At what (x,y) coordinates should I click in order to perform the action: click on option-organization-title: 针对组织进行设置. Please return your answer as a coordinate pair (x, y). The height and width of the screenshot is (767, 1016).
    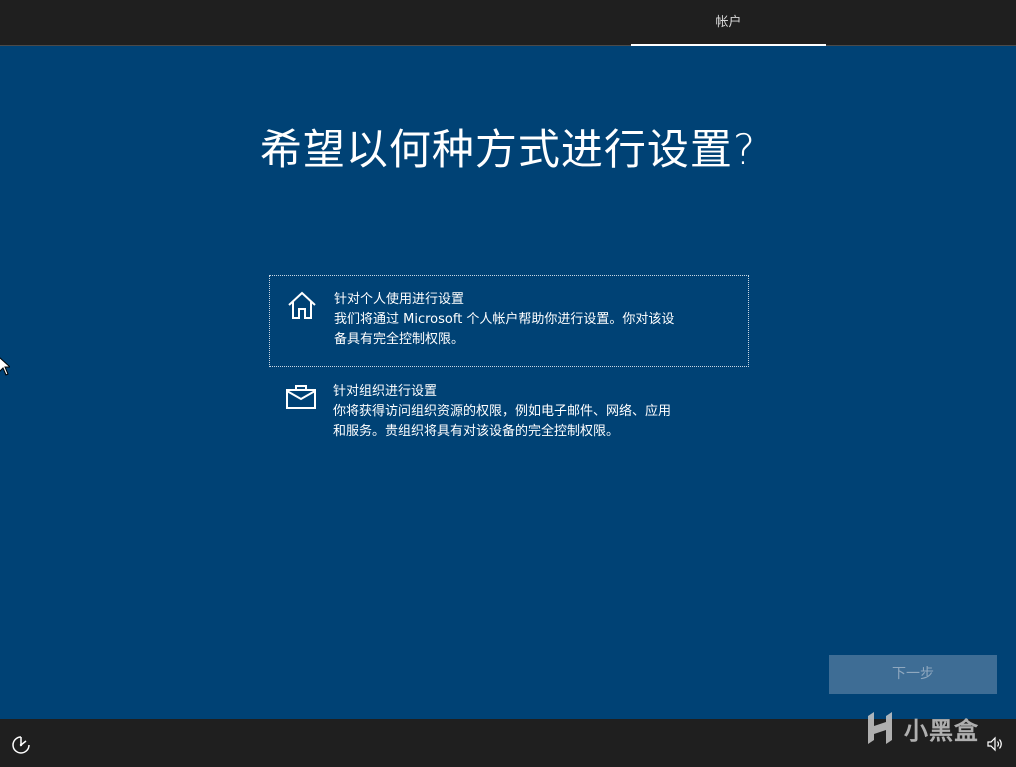
    Looking at the image, I should click on (385, 391).